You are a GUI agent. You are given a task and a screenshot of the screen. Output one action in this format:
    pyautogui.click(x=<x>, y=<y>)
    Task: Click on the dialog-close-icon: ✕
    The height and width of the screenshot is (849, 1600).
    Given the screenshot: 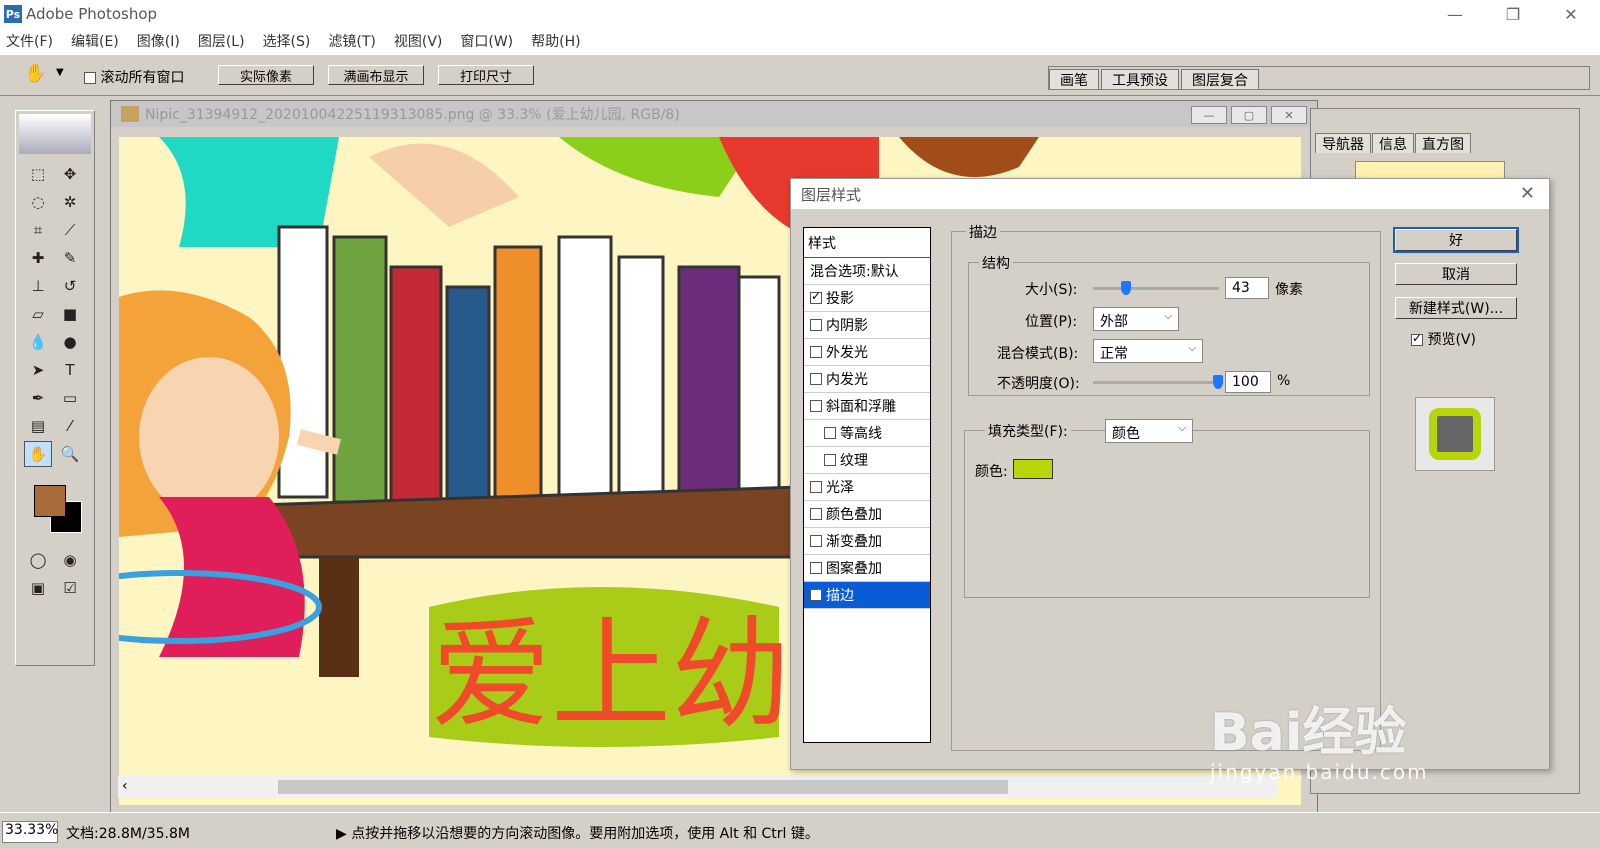 What is the action you would take?
    pyautogui.click(x=1527, y=193)
    